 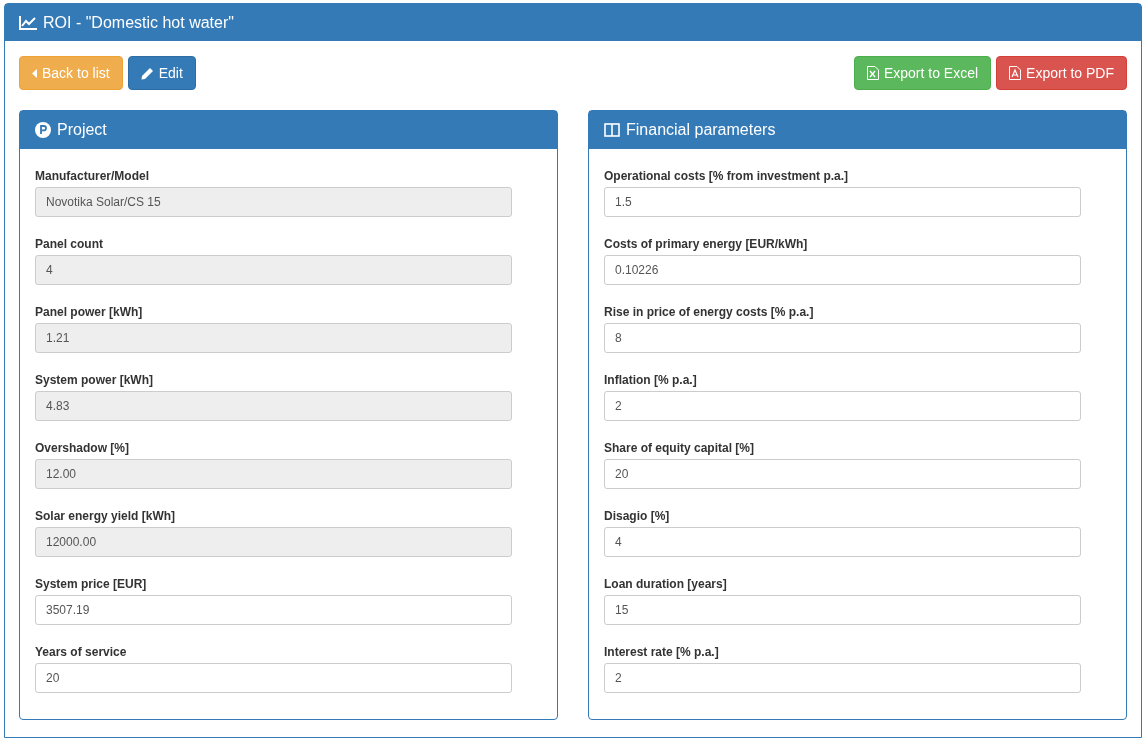 I want to click on field-label: Panel power [kWh], so click(x=89, y=312).